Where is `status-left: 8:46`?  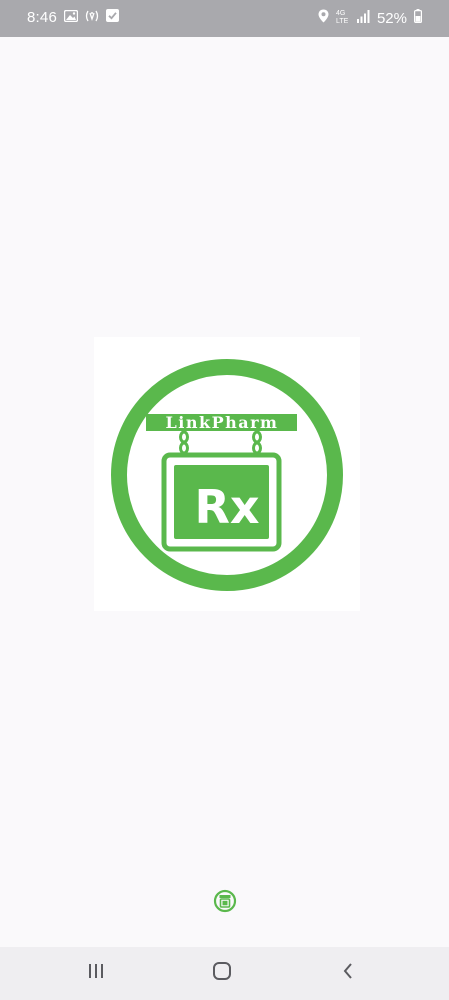
status-left: 8:46 is located at coordinates (73, 17).